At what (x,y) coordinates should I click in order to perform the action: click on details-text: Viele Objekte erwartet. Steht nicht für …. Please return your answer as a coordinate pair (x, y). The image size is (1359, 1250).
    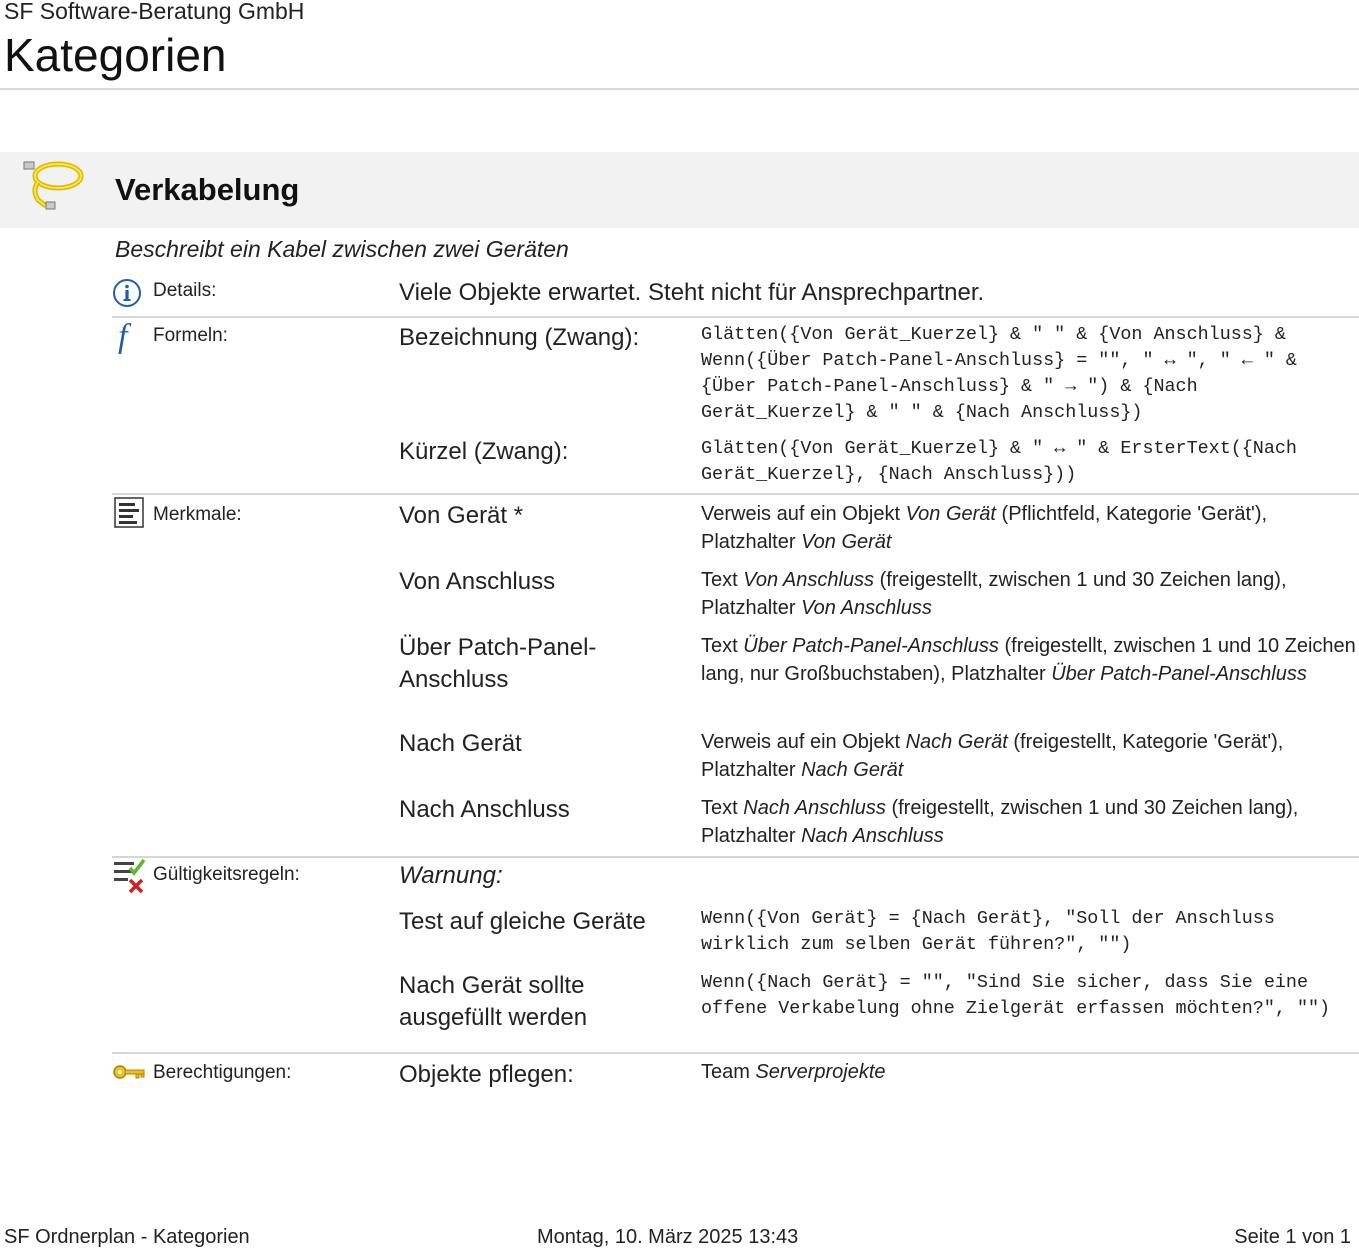
    Looking at the image, I should click on (692, 292).